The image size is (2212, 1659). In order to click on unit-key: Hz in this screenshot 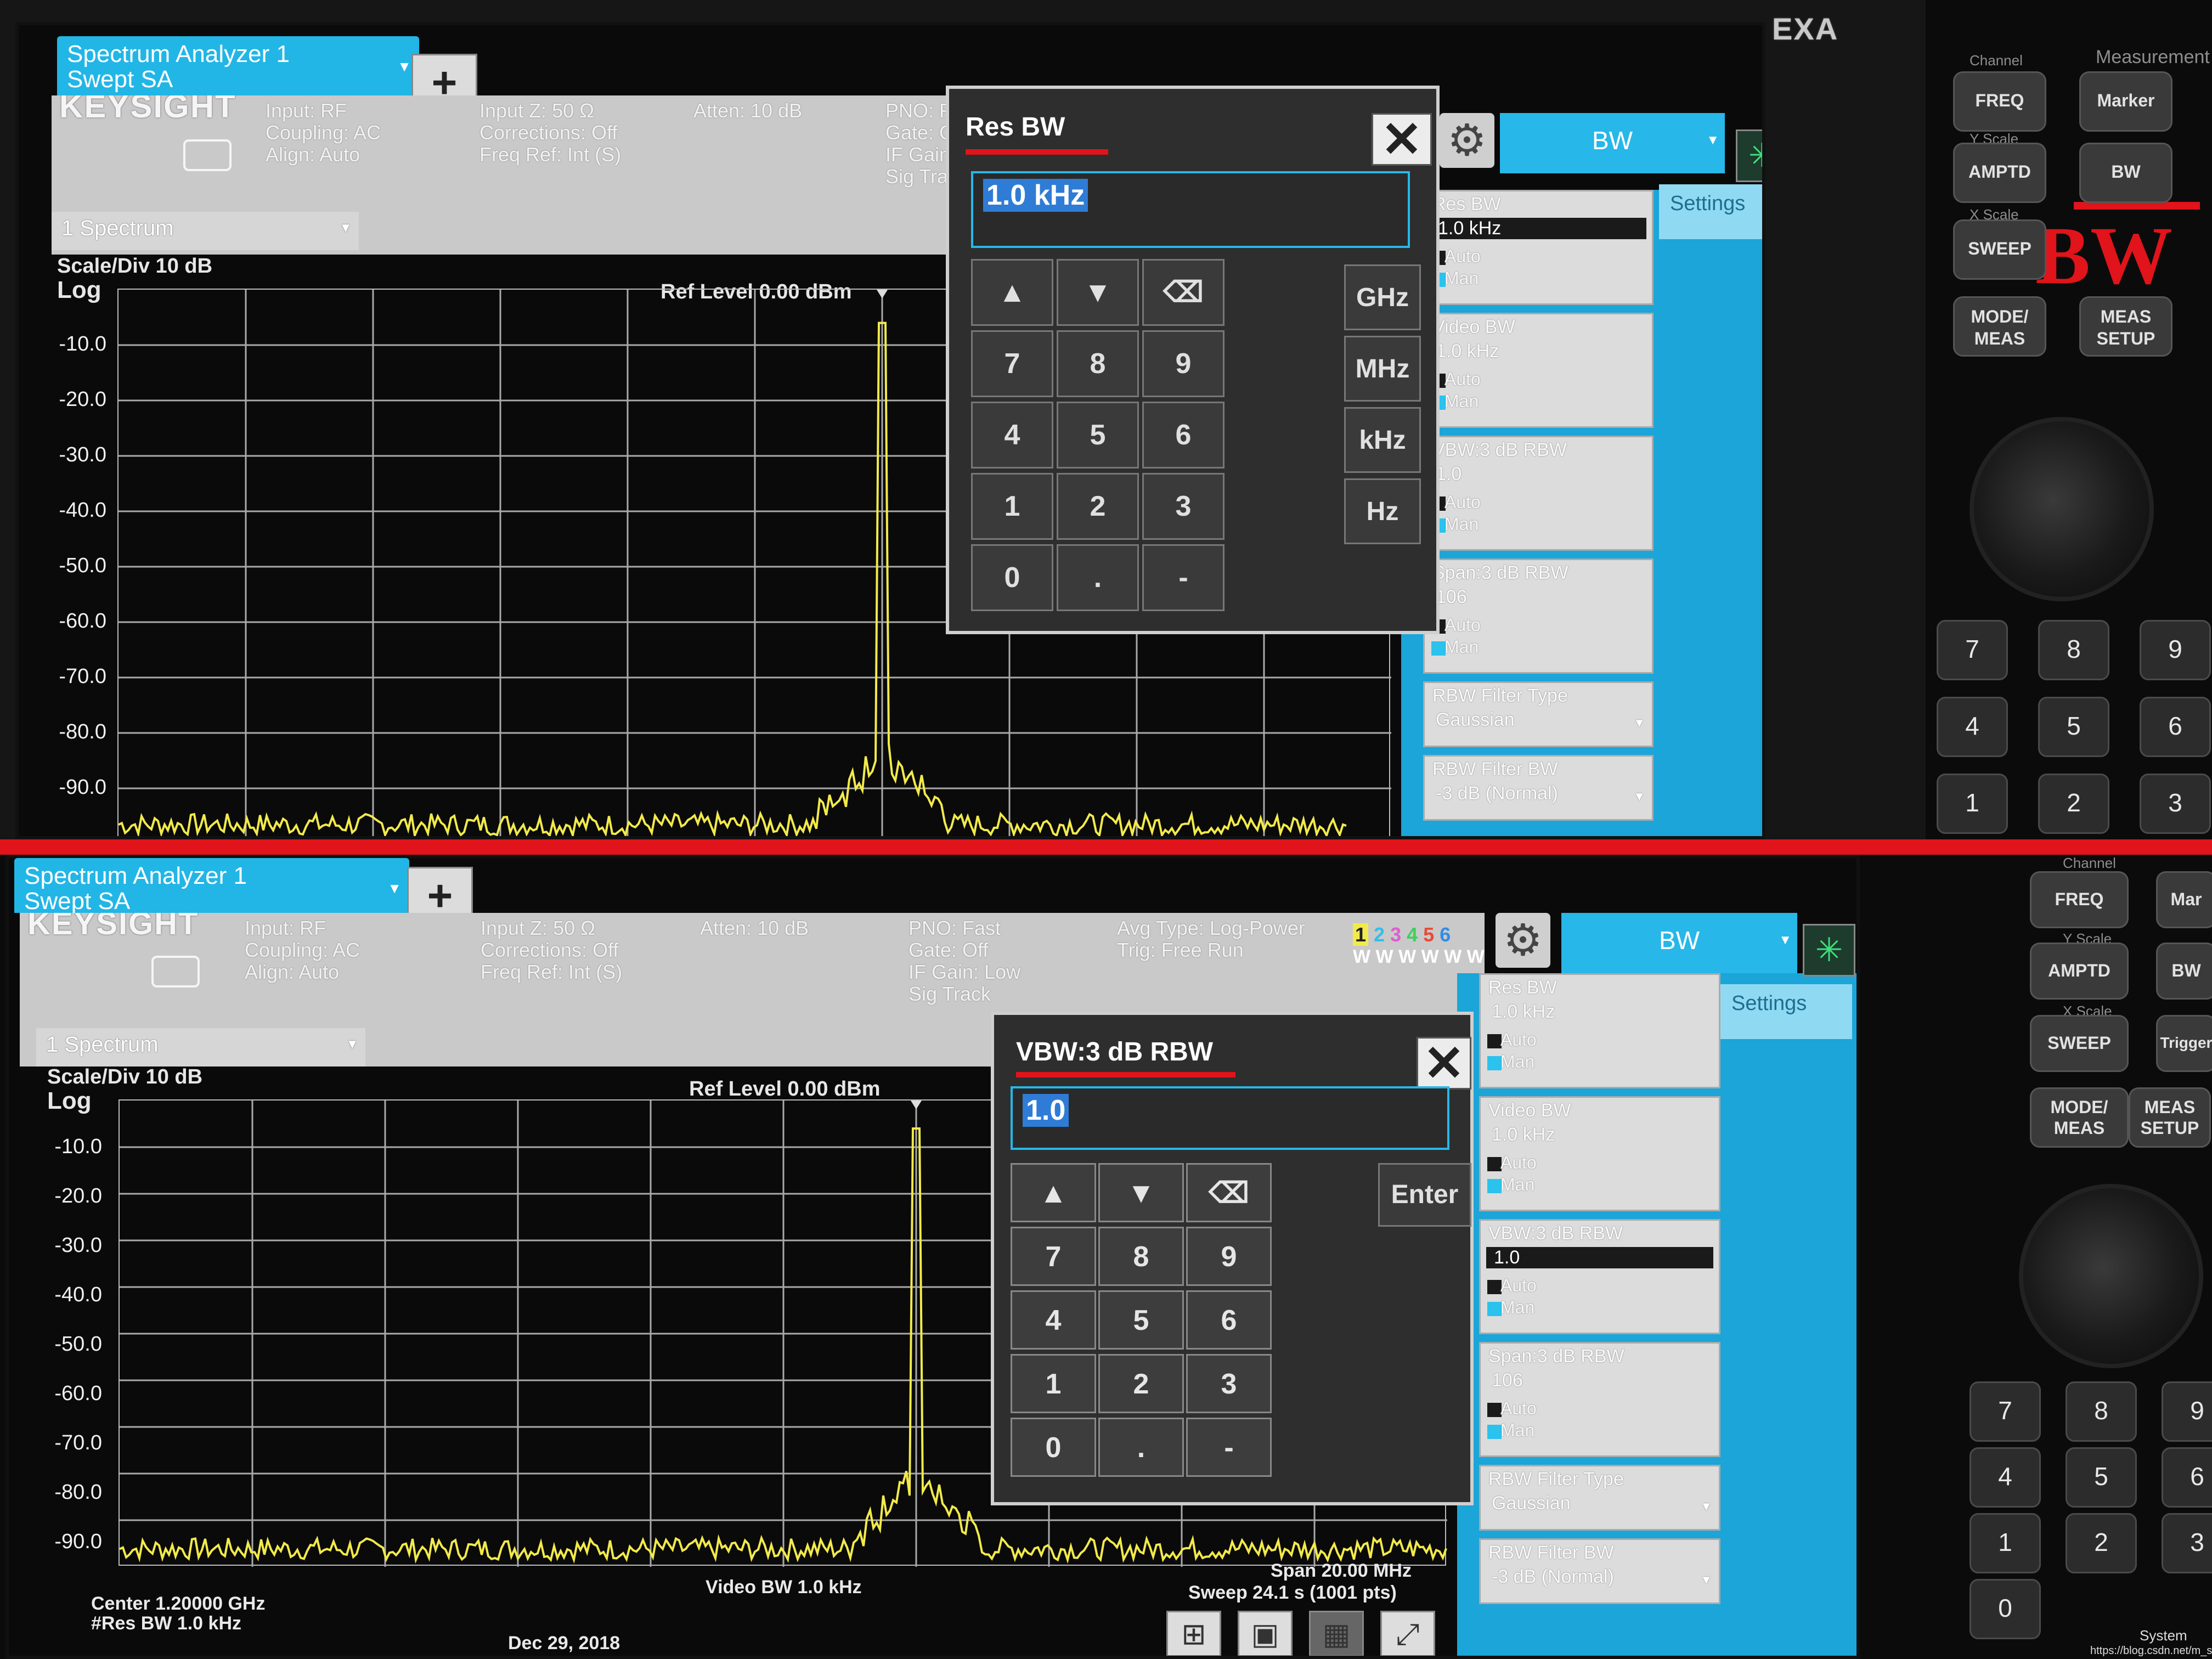, I will do `click(1383, 511)`.